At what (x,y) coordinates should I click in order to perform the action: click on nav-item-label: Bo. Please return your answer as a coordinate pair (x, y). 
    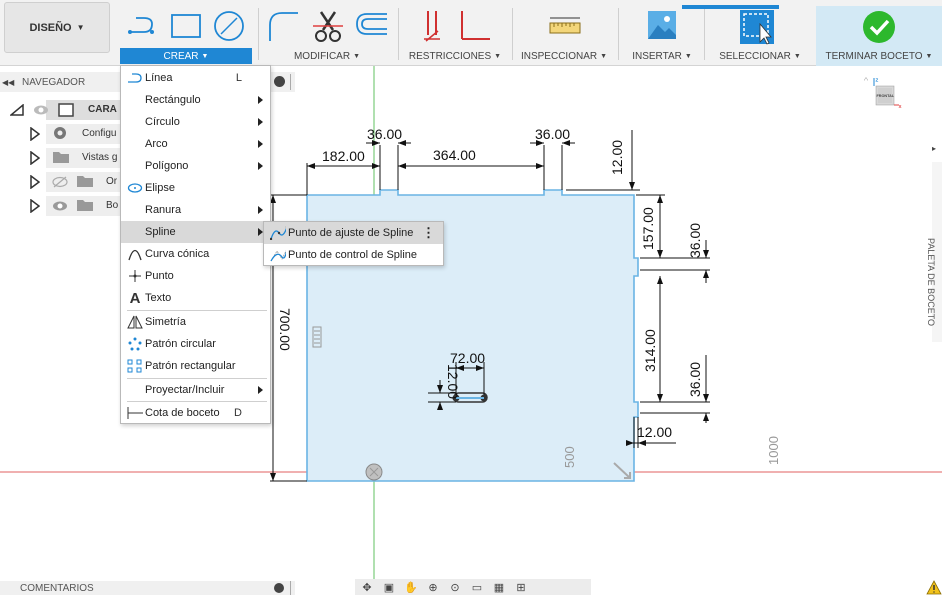
    Looking at the image, I should click on (112, 205).